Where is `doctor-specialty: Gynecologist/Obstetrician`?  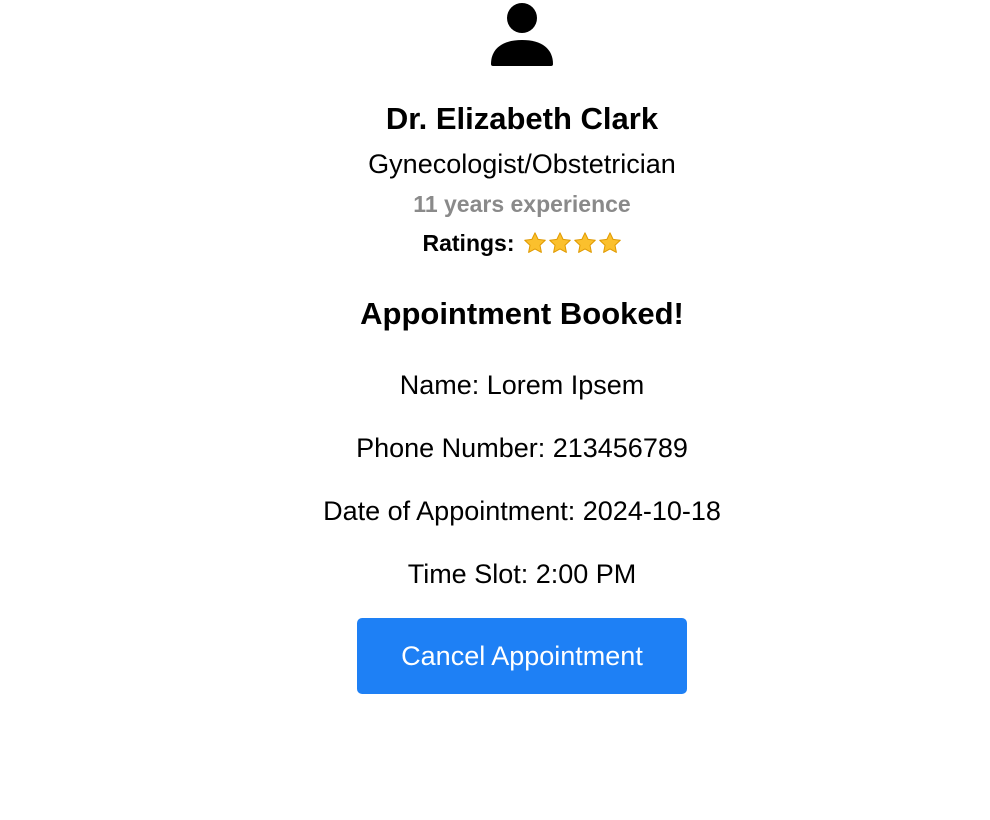 doctor-specialty: Gynecologist/Obstetrician is located at coordinates (522, 164).